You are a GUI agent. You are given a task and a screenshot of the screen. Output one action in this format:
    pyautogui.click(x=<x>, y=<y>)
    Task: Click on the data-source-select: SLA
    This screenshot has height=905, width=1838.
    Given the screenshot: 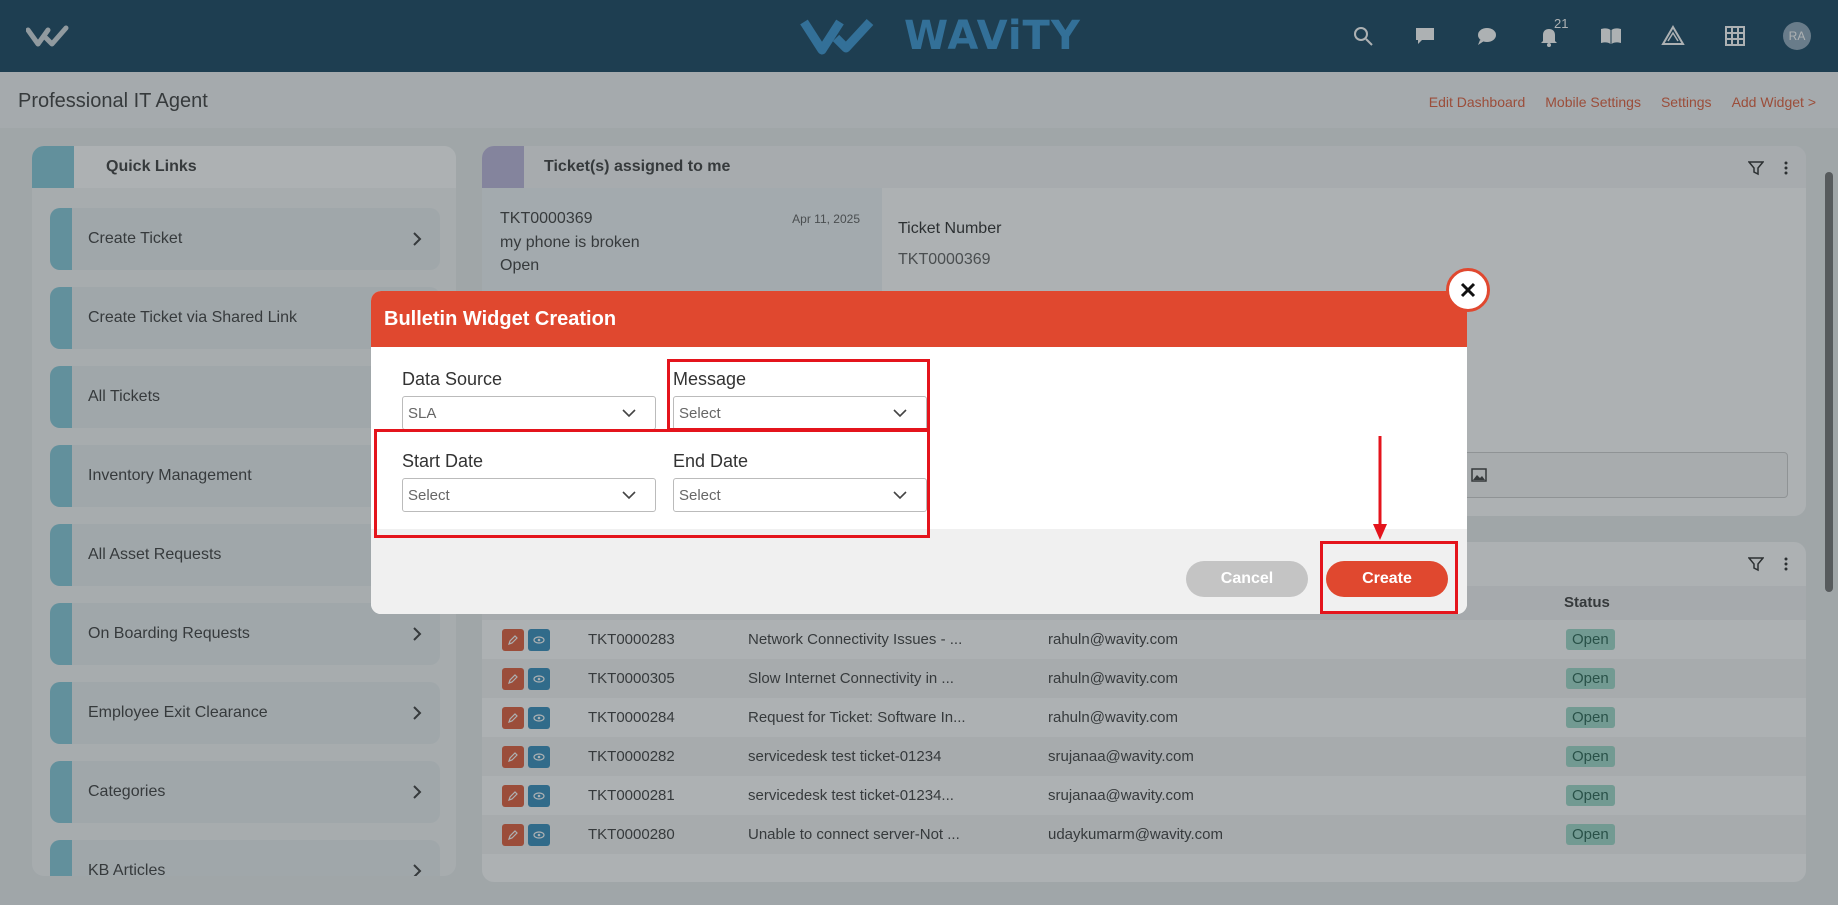 What is the action you would take?
    pyautogui.click(x=529, y=413)
    